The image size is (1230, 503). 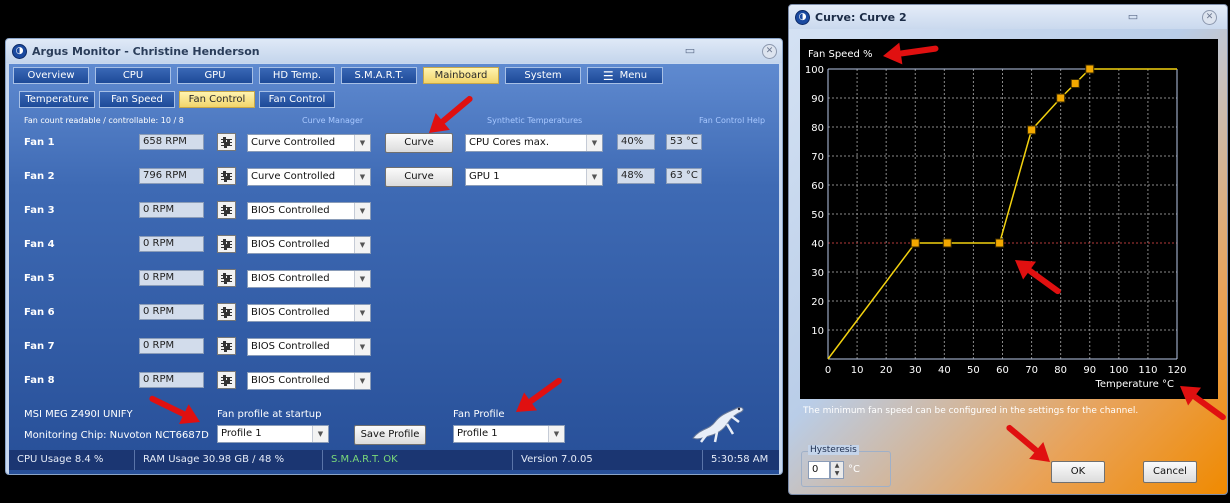 I want to click on fan-temp: 53 °C, so click(x=684, y=142).